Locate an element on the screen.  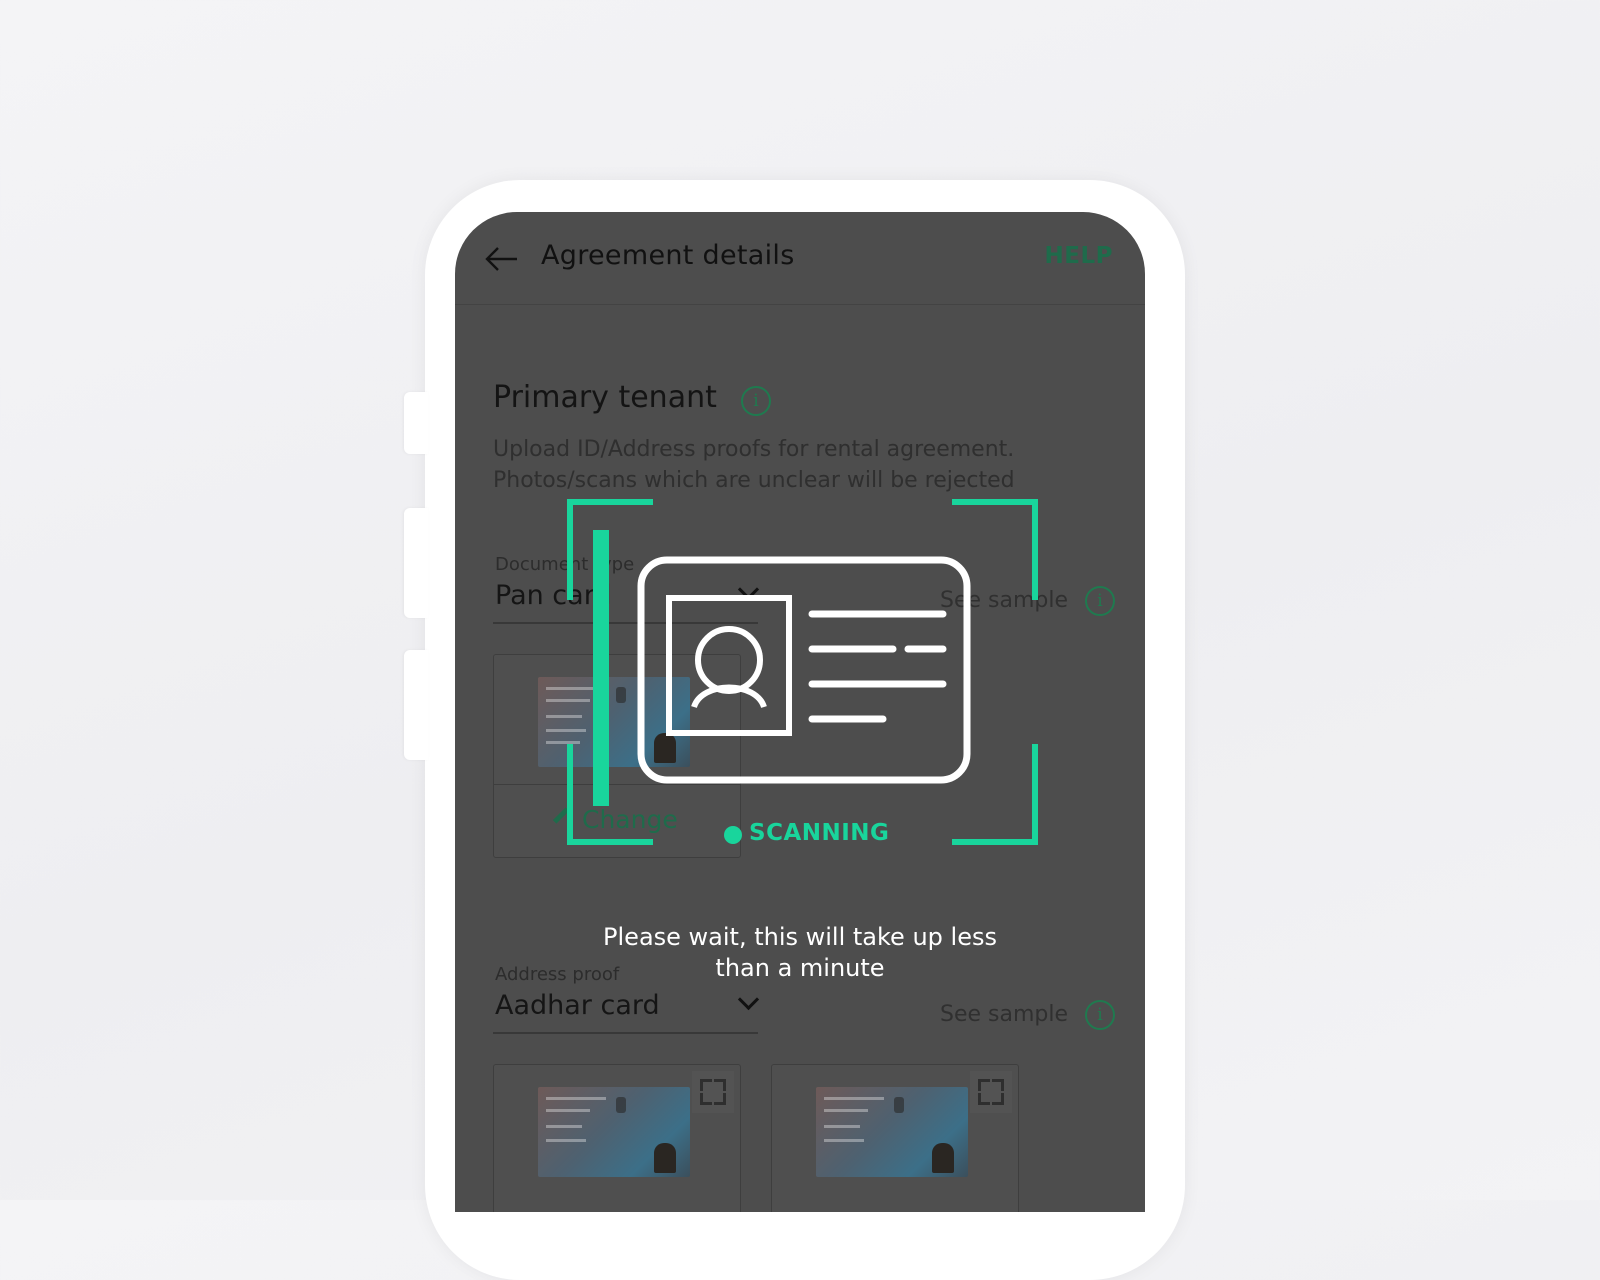
section-title: Primary tenant is located at coordinates (605, 397).